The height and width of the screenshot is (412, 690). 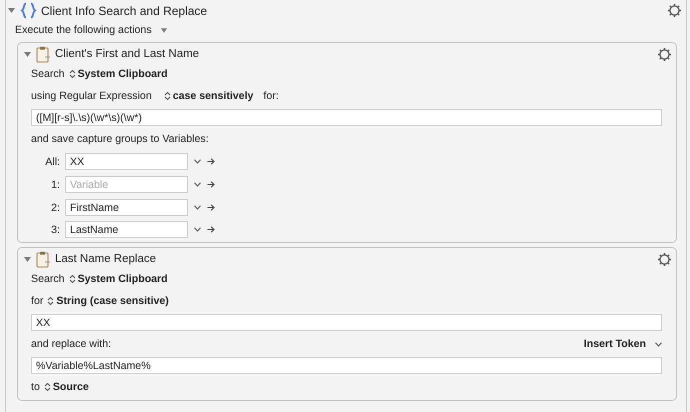 What do you see at coordinates (28, 10) in the screenshot?
I see `curly-braces-icon` at bounding box center [28, 10].